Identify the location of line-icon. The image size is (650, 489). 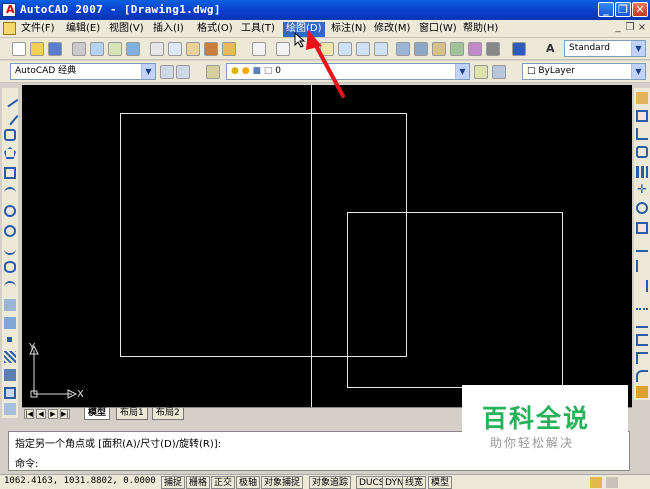
(10, 99).